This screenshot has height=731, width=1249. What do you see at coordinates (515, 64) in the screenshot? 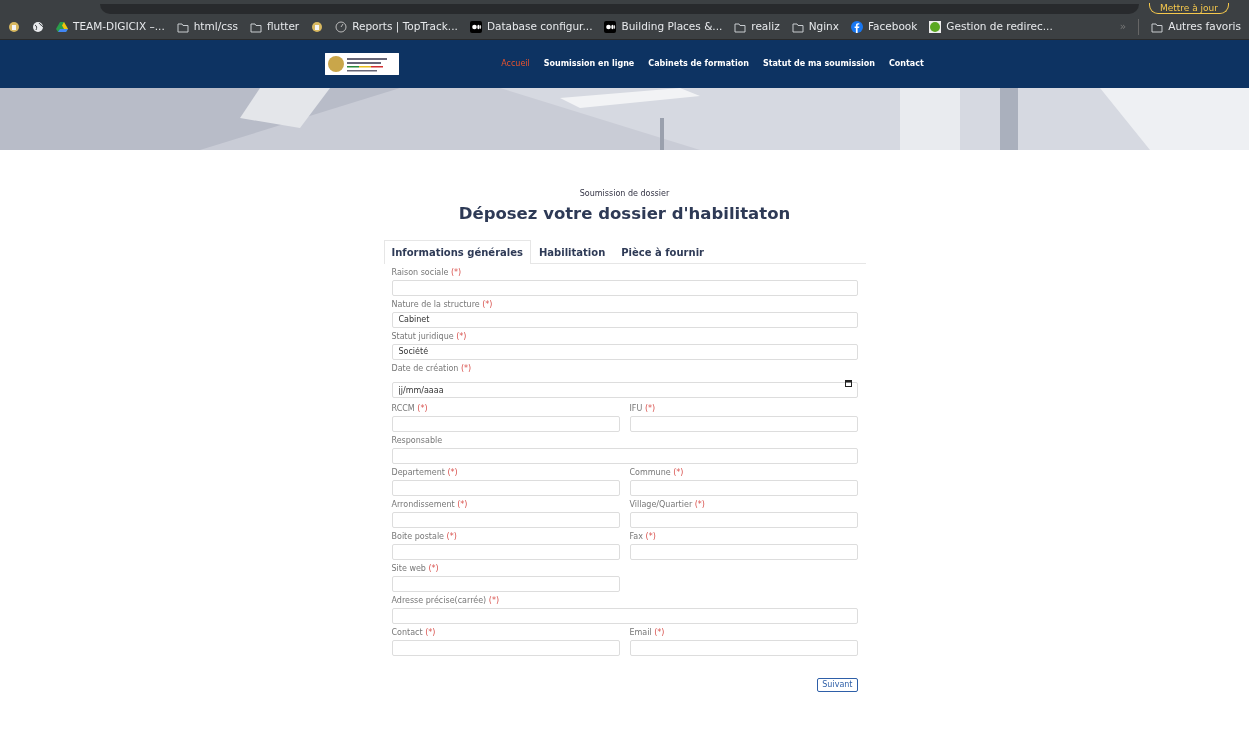
I see `nav-link: Accueil` at bounding box center [515, 64].